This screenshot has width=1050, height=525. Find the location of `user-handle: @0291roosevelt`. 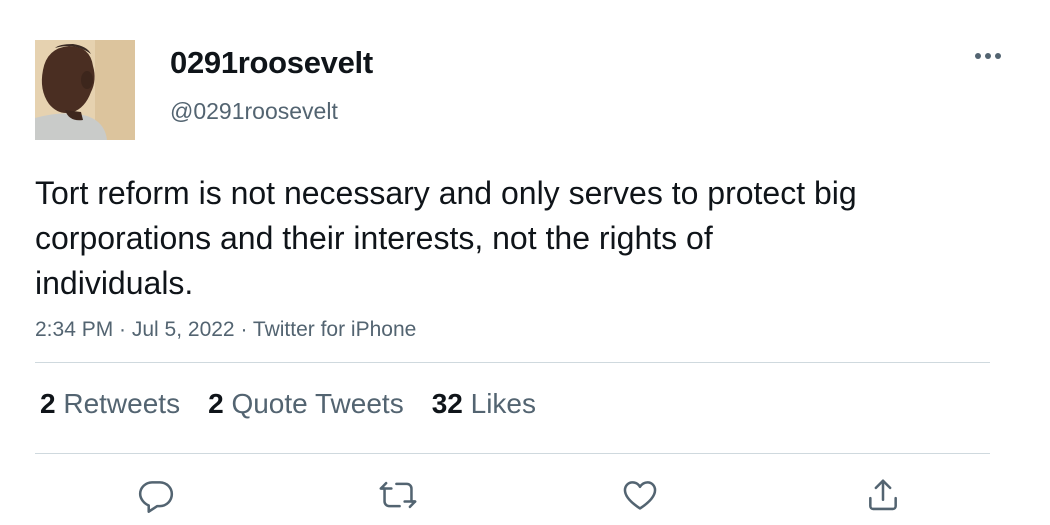

user-handle: @0291roosevelt is located at coordinates (254, 111).